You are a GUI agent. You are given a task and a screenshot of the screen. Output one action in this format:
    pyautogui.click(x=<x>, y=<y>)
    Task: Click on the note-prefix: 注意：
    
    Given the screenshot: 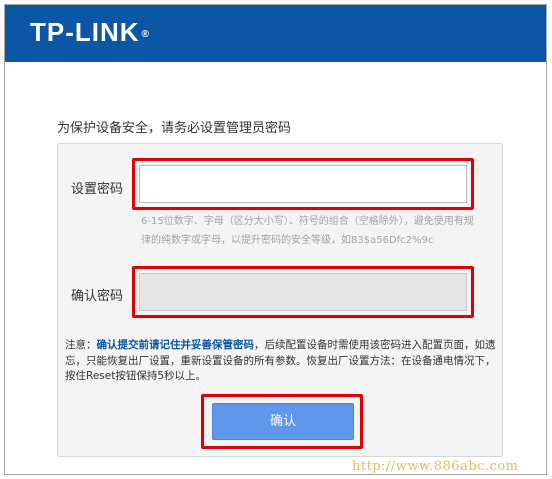 What is the action you would take?
    pyautogui.click(x=81, y=345)
    